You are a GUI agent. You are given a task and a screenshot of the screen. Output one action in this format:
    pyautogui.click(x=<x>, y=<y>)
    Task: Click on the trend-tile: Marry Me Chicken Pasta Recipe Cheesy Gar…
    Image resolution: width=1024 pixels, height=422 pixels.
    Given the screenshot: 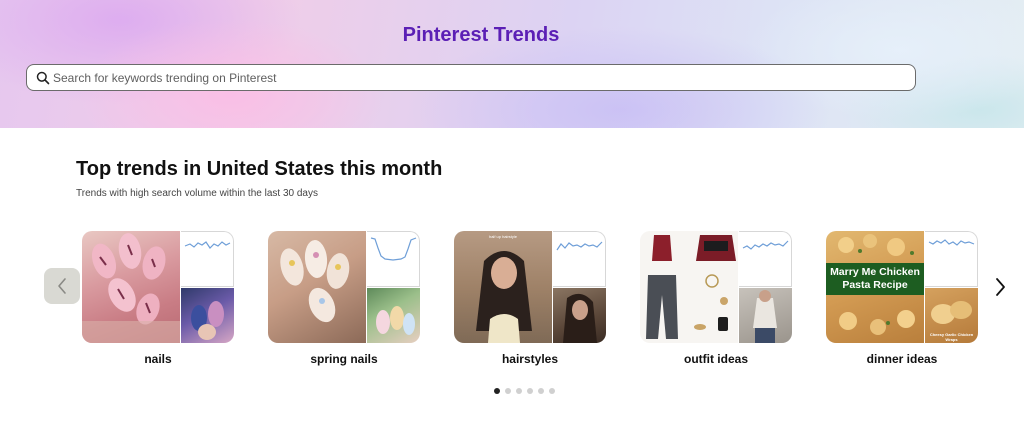 What is the action you would take?
    pyautogui.click(x=902, y=287)
    